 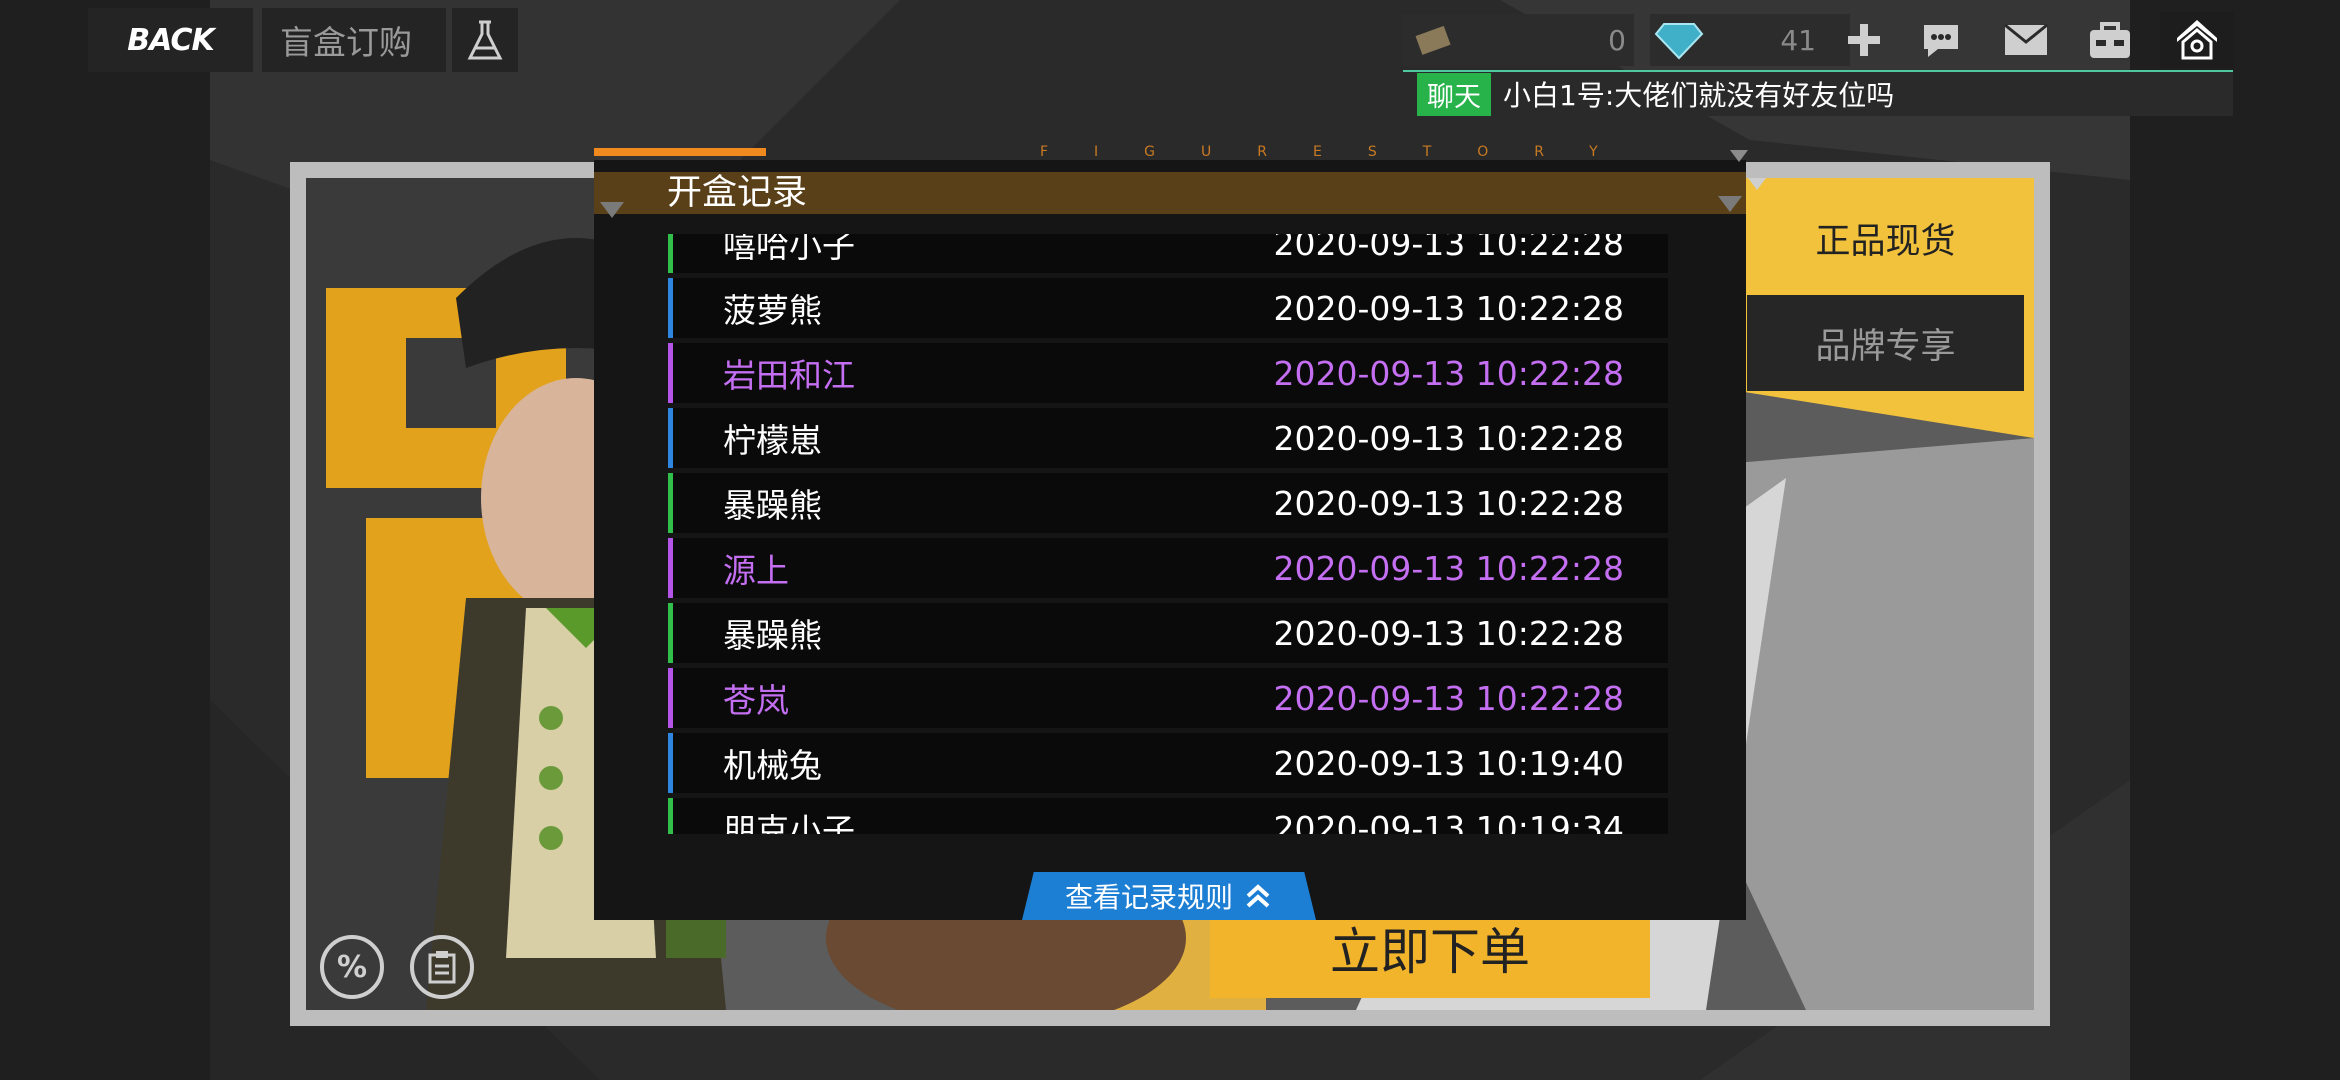 I want to click on record-row: 苍岚 2020-09-13 10:22:28, so click(x=1168, y=698).